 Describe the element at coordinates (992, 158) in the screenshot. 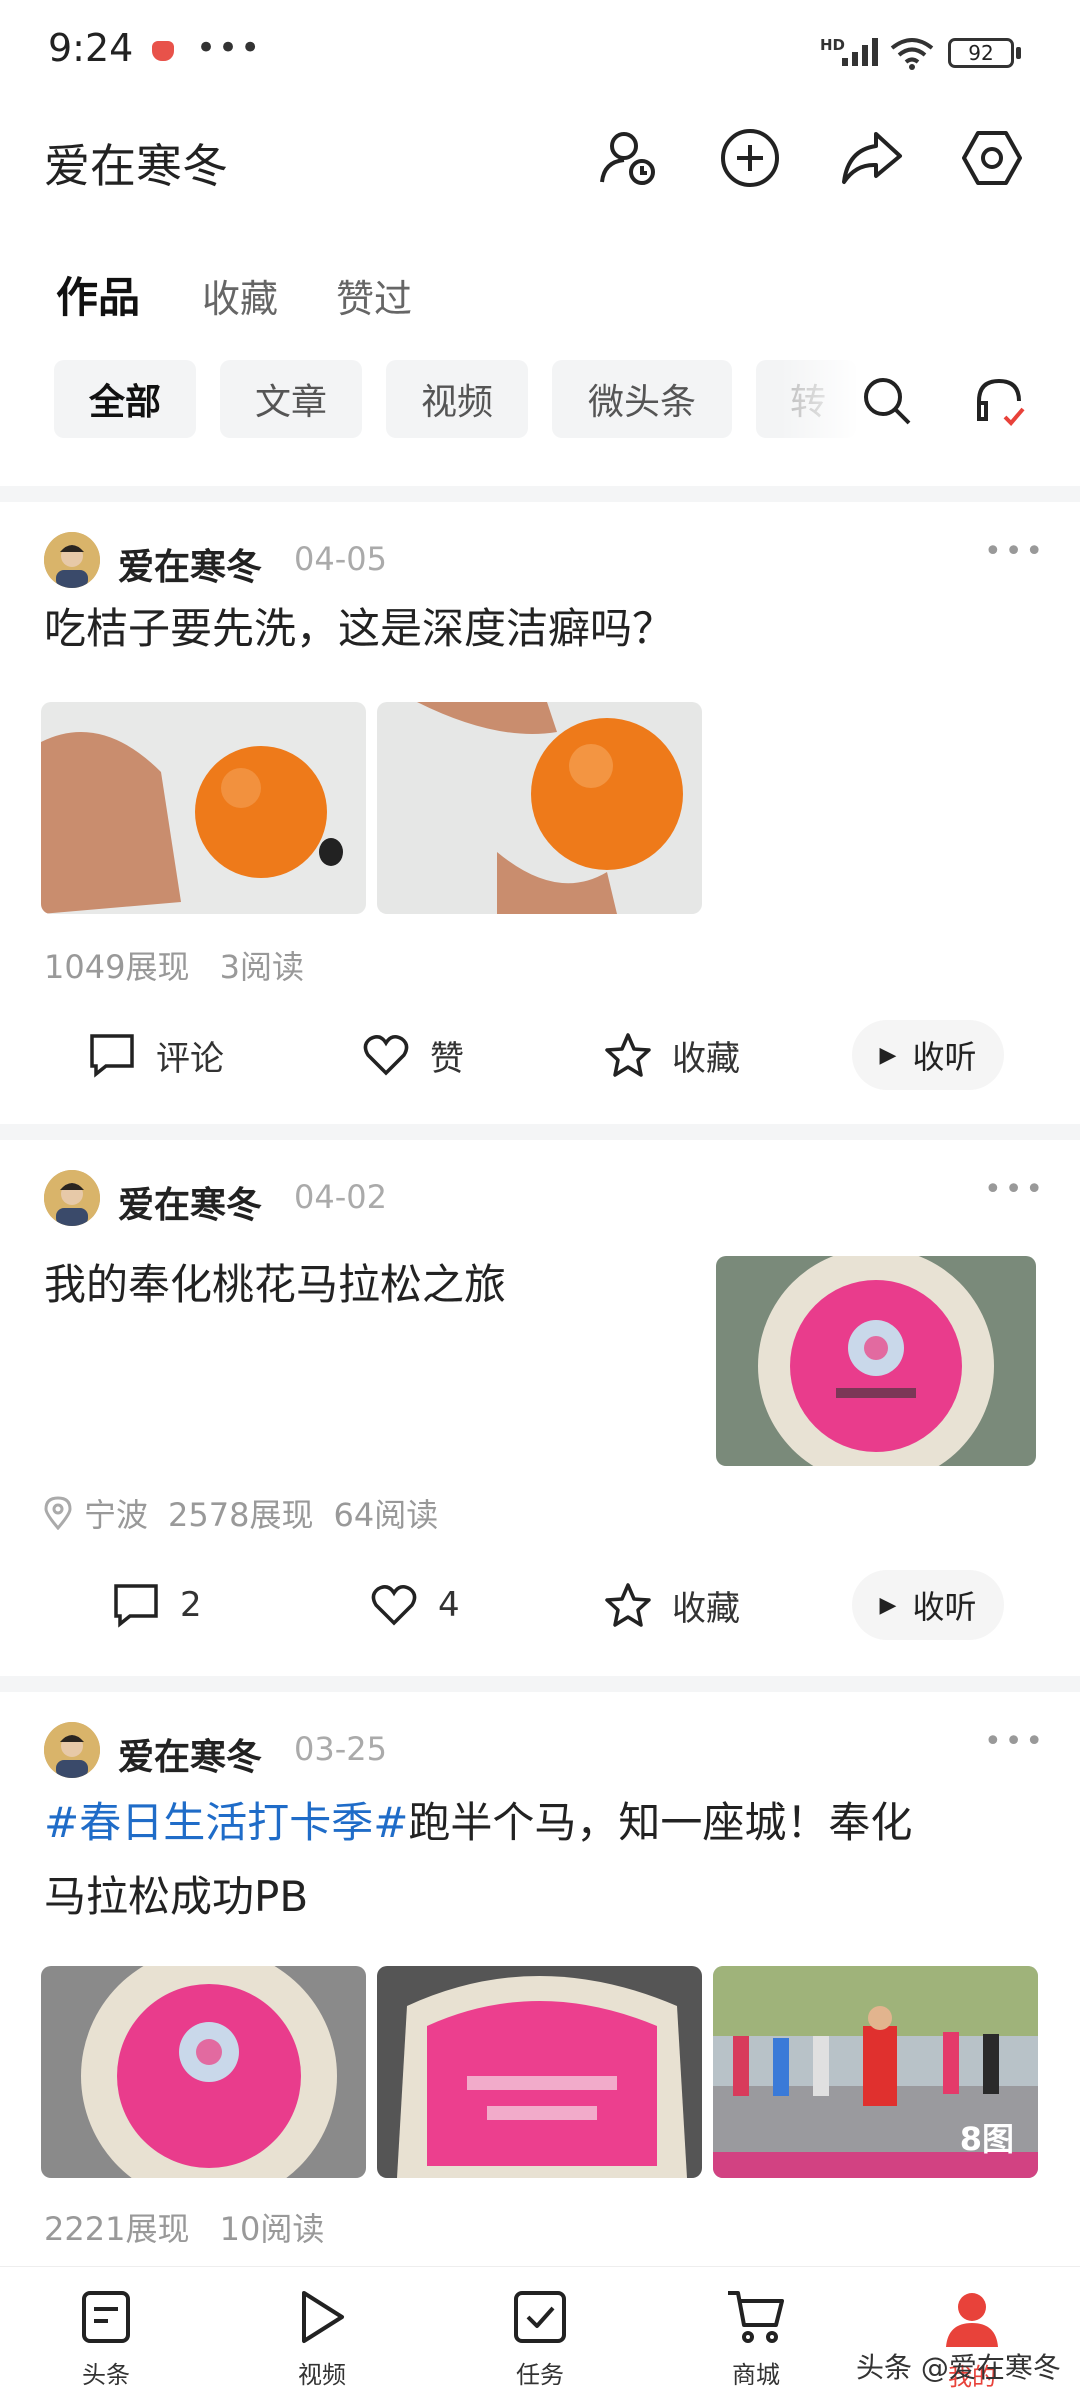

I see `settings-icon` at that location.